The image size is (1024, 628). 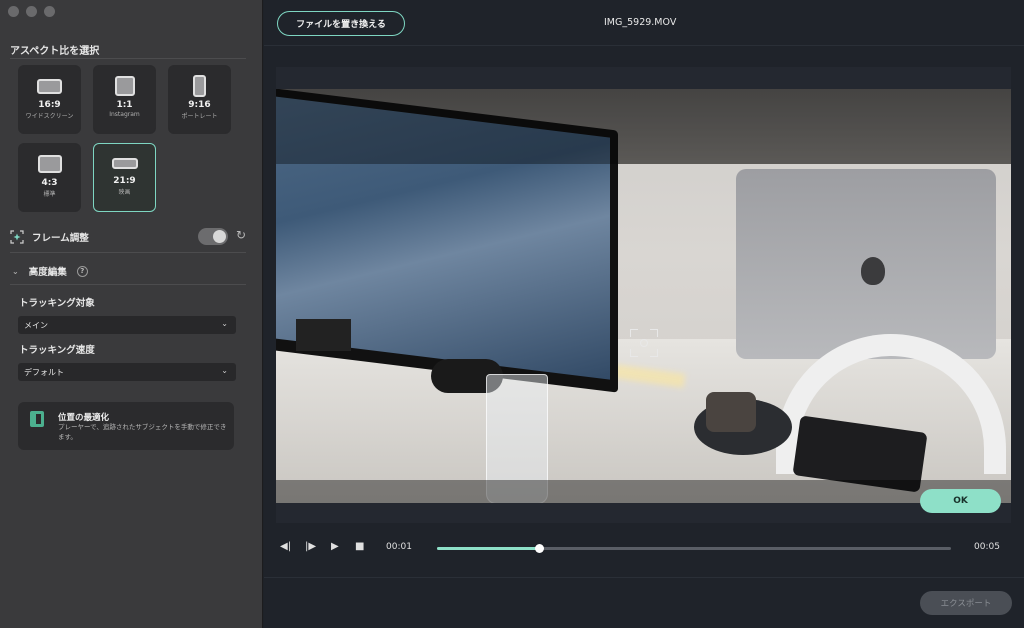 What do you see at coordinates (49, 86) in the screenshot?
I see `landscape-wide-icon` at bounding box center [49, 86].